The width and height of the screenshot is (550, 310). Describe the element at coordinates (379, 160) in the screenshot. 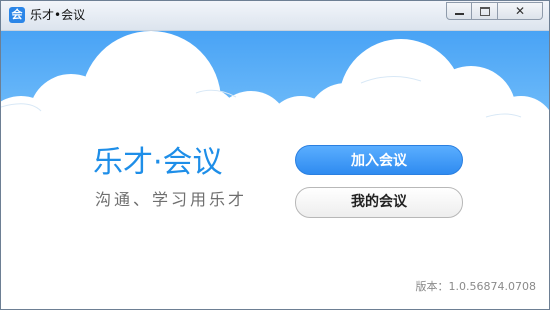

I see `join-meeting-button: 加入会议` at that location.